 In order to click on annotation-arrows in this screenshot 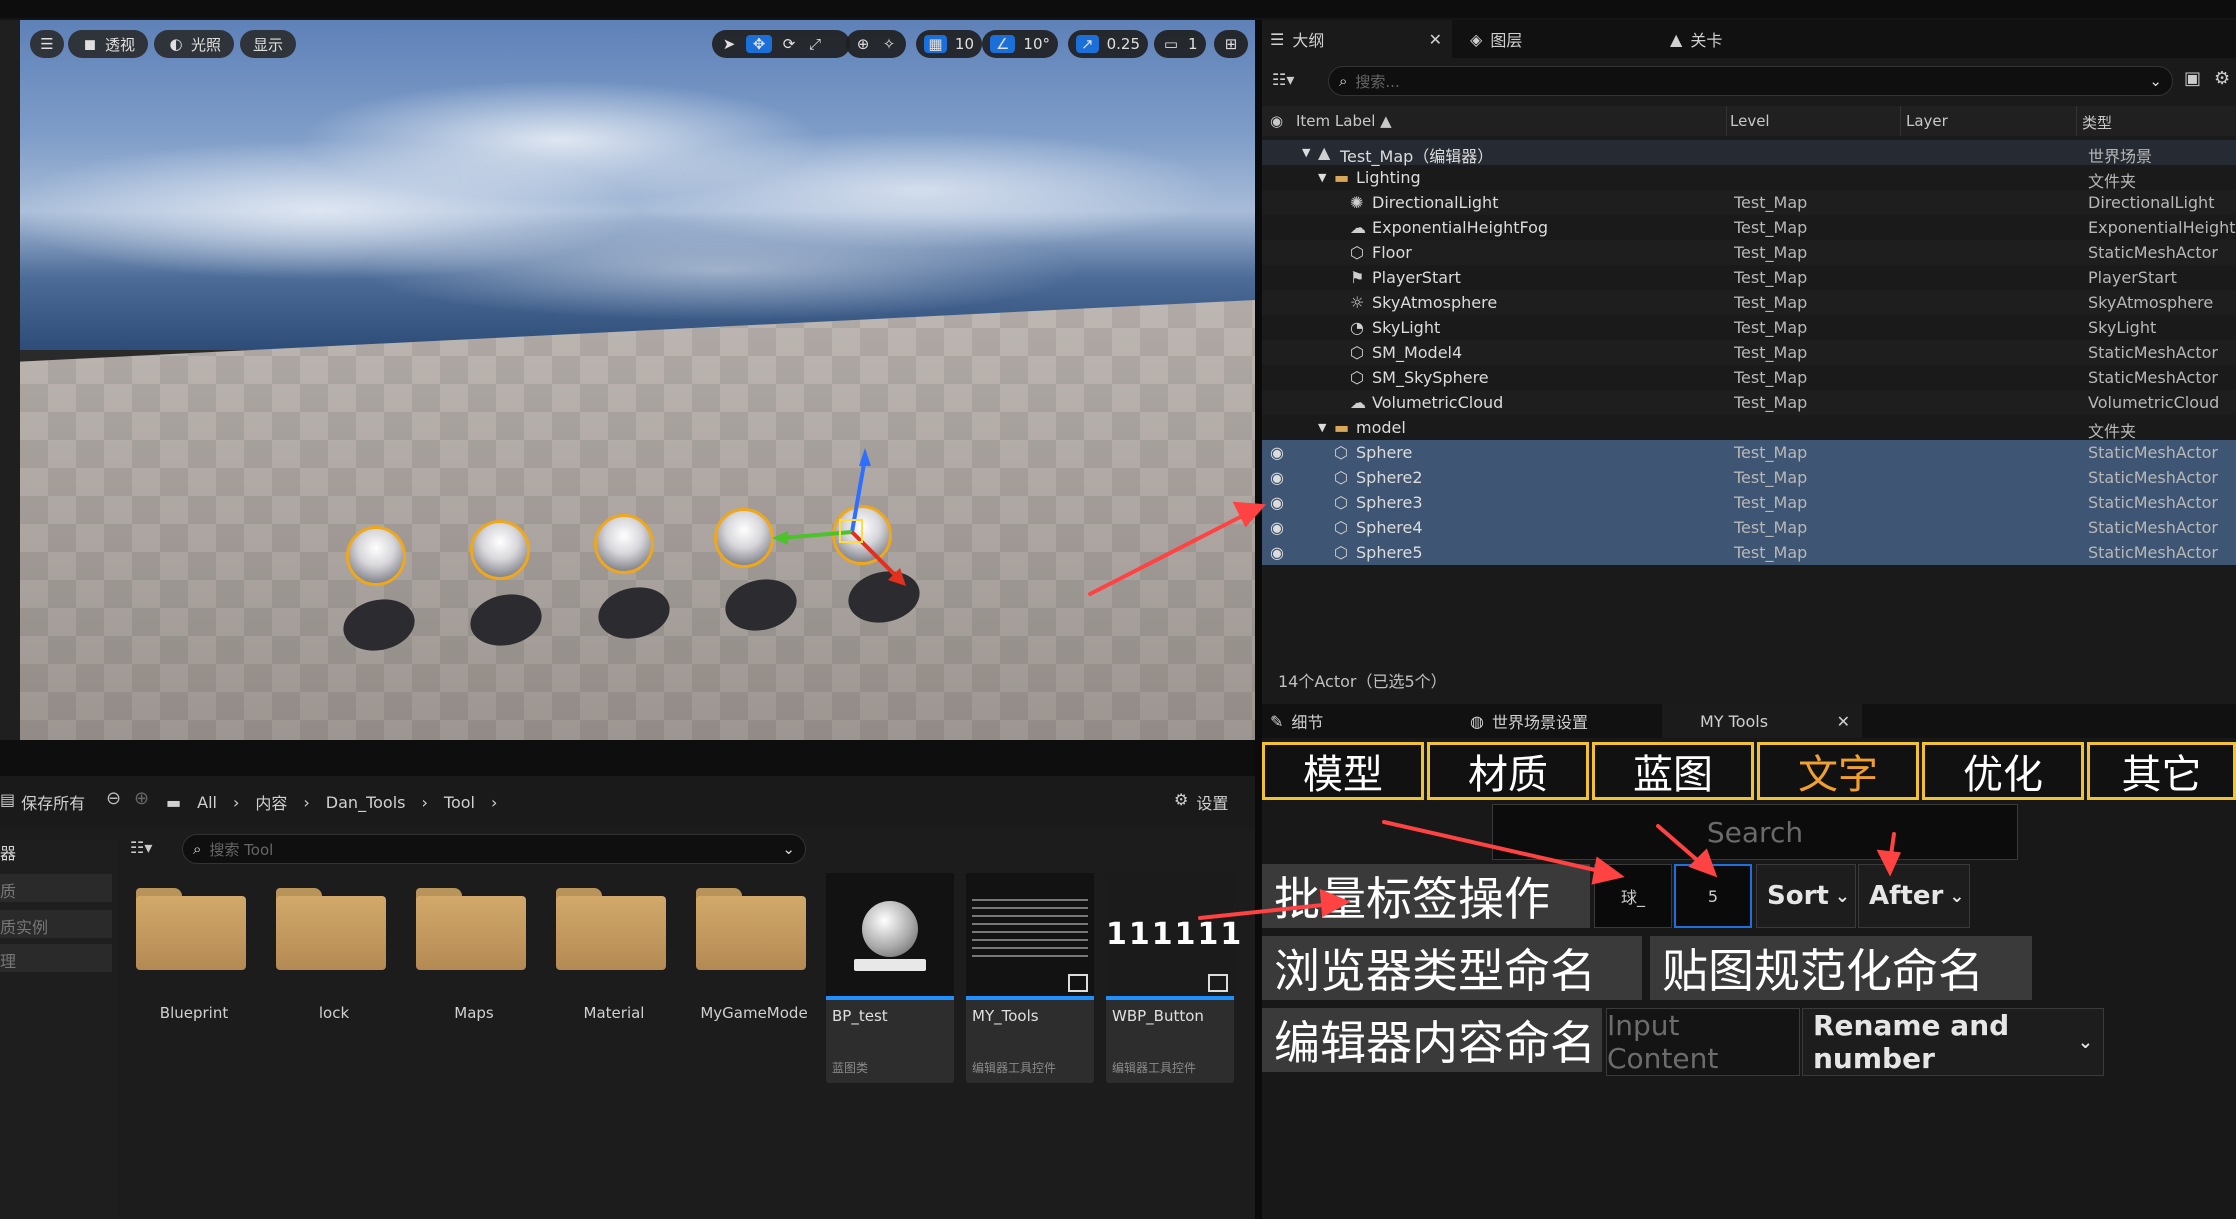, I will do `click(1494, 710)`.